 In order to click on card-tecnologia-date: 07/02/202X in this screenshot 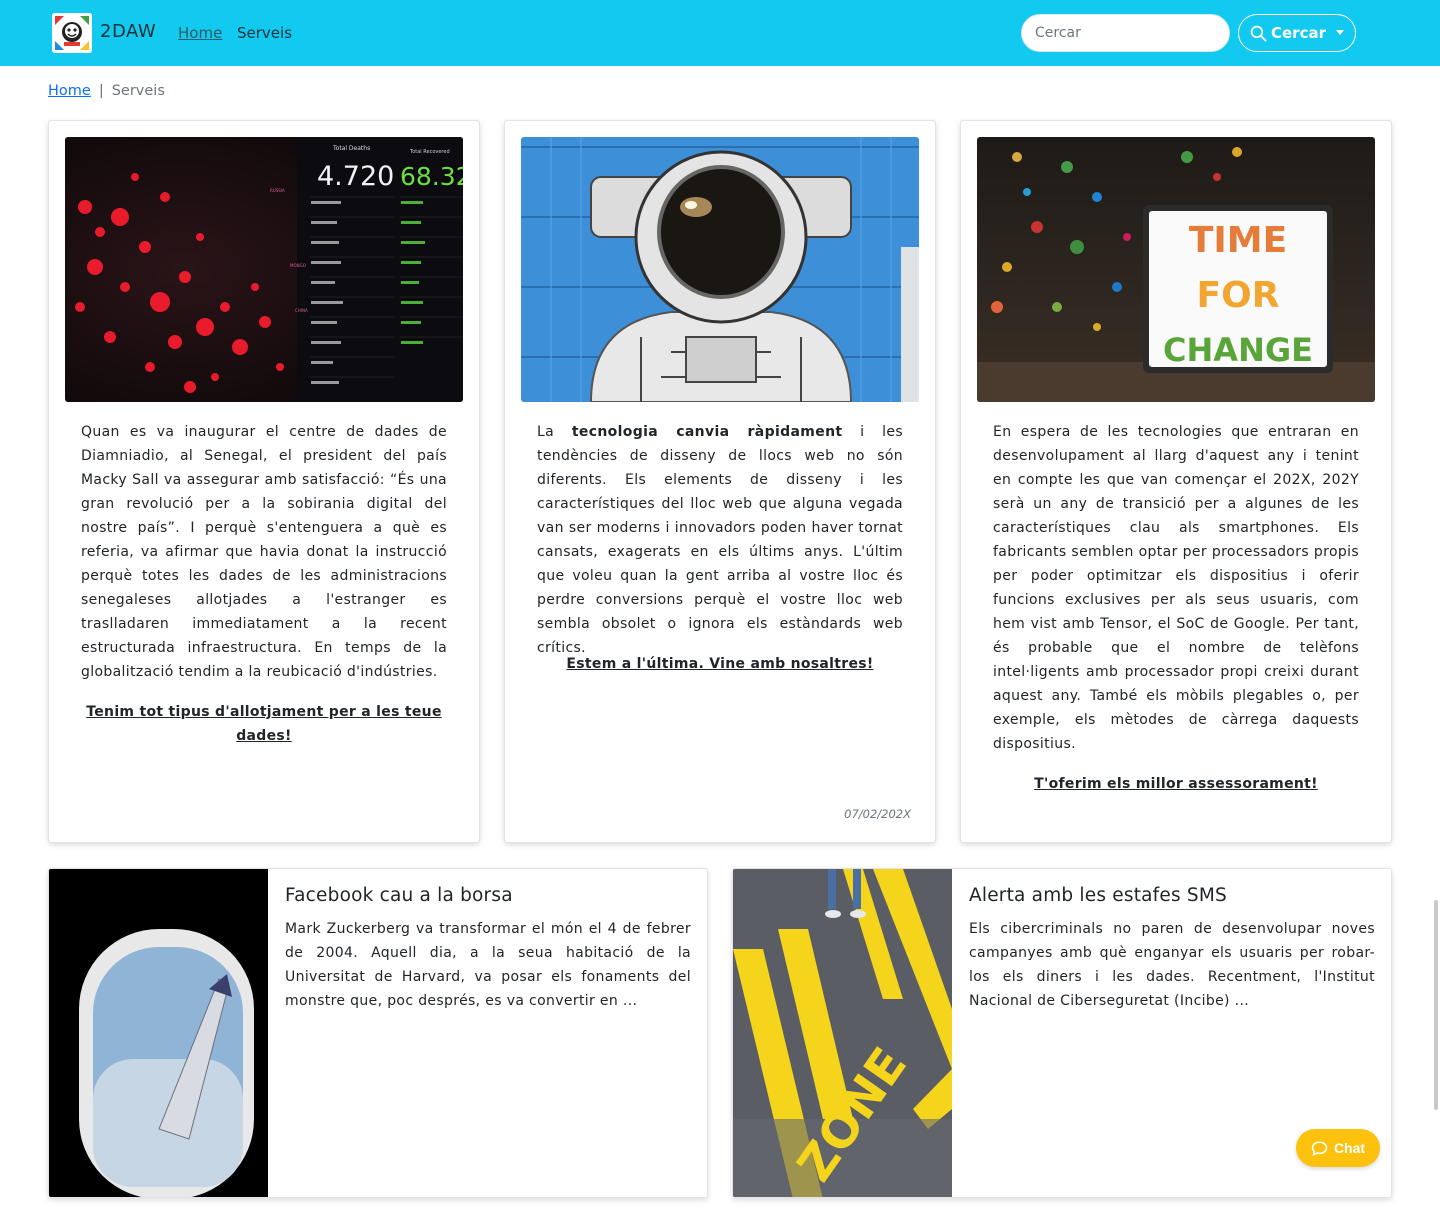, I will do `click(877, 814)`.